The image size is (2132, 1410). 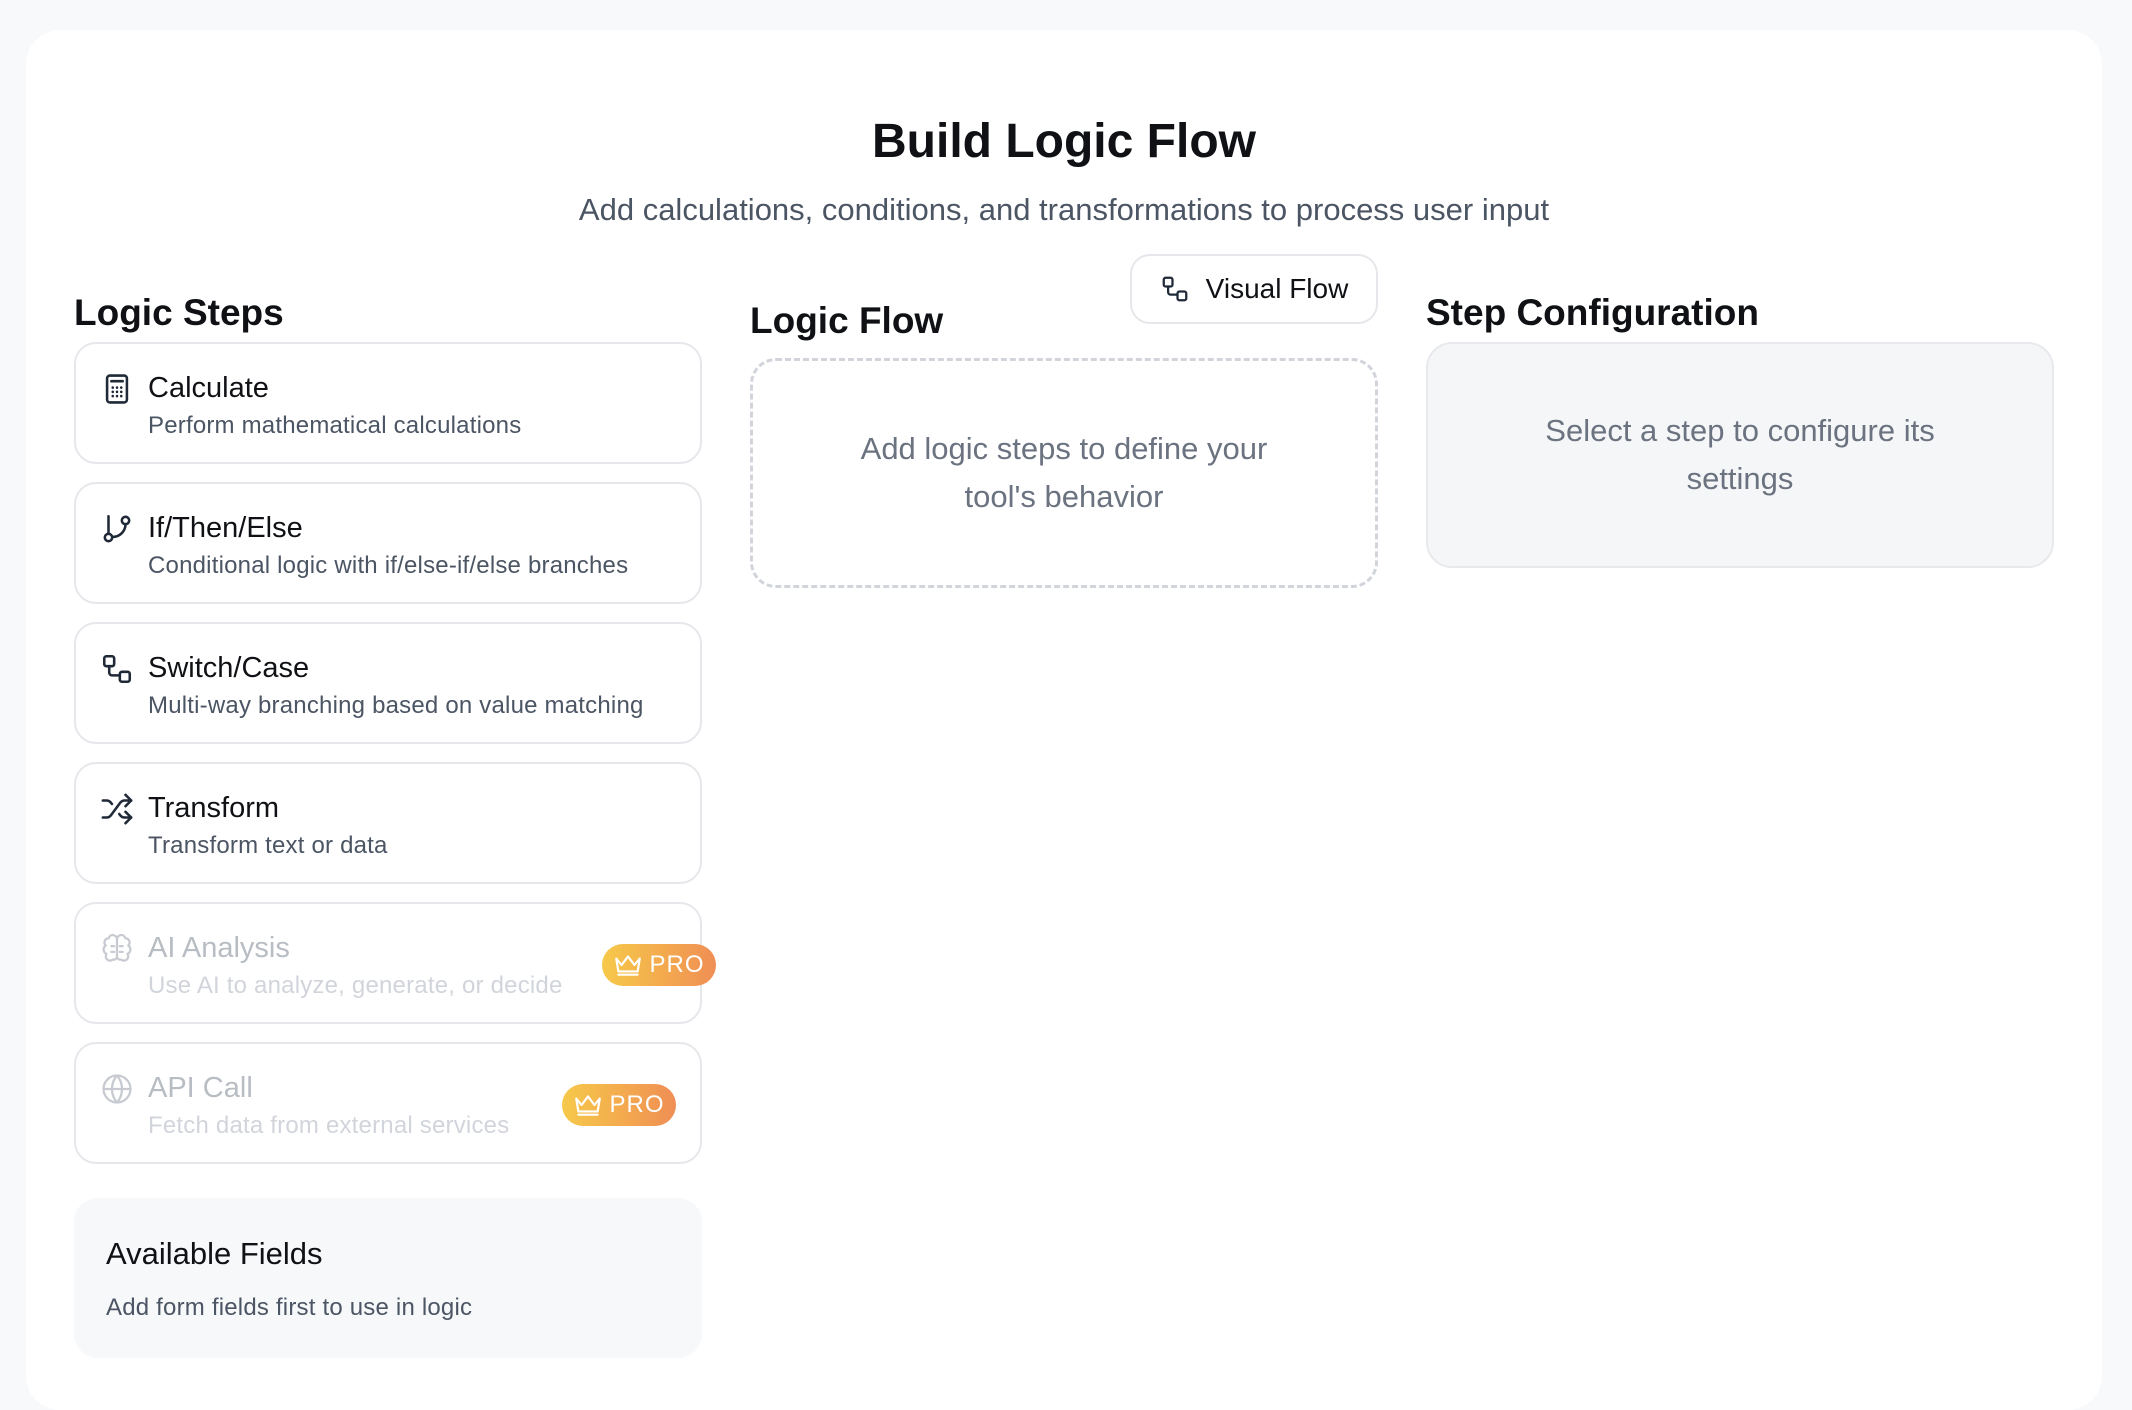 I want to click on available-fields-title: Available Fields, so click(x=214, y=1253).